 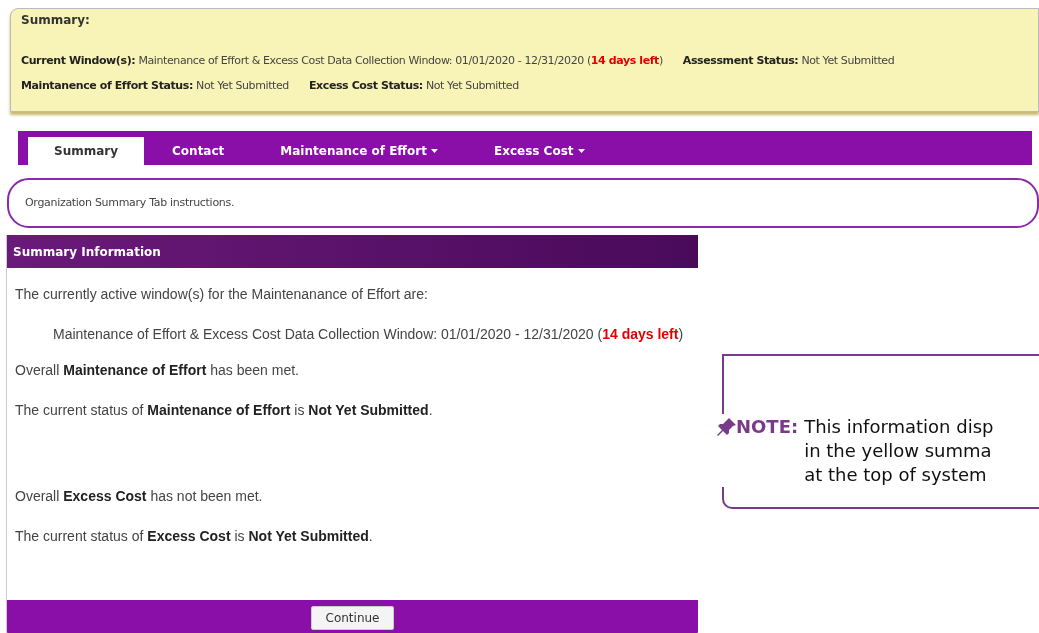 I want to click on status-text: Excess Cost Status: Not Yet Submitted, so click(x=413, y=85).